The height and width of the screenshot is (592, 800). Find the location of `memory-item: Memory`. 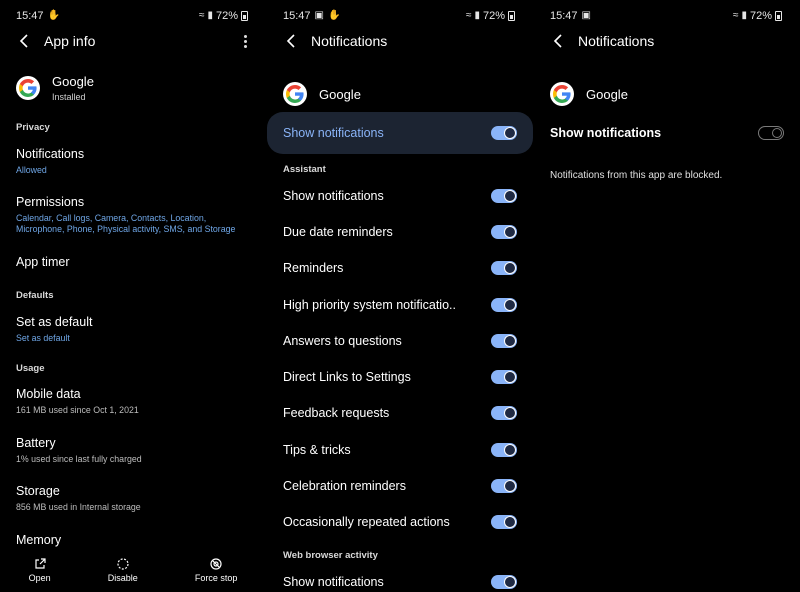

memory-item: Memory is located at coordinates (133, 540).